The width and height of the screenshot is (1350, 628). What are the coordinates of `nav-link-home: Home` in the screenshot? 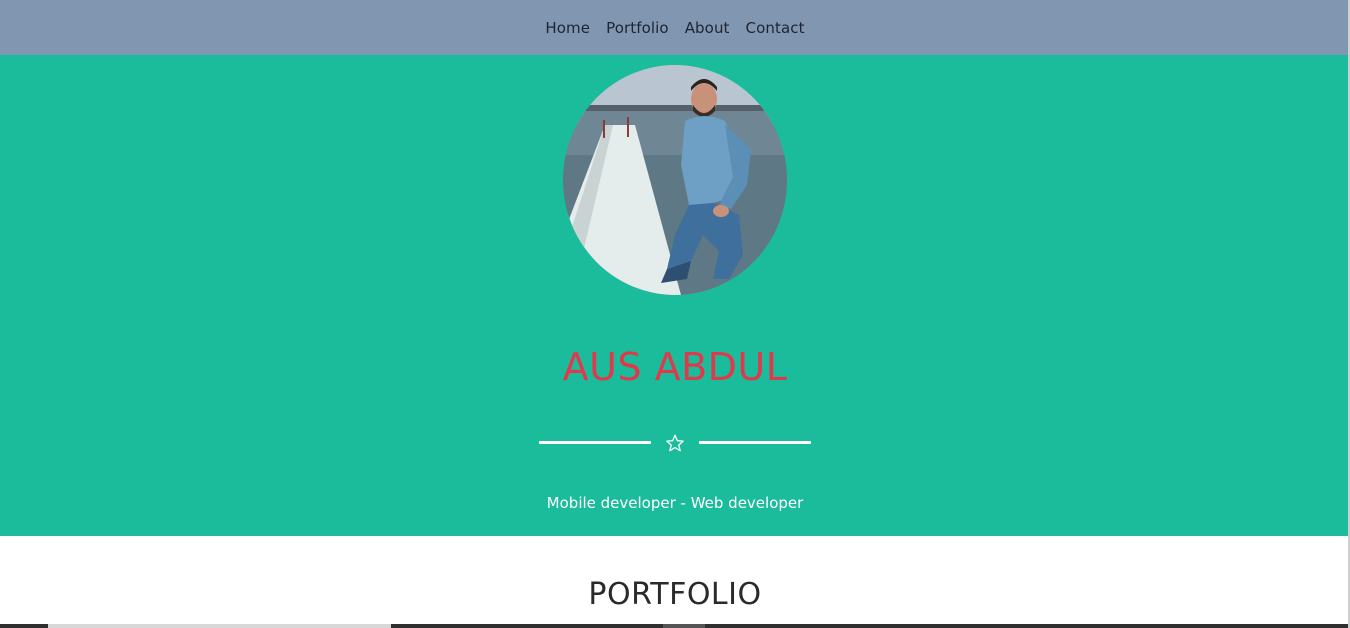 It's located at (567, 28).